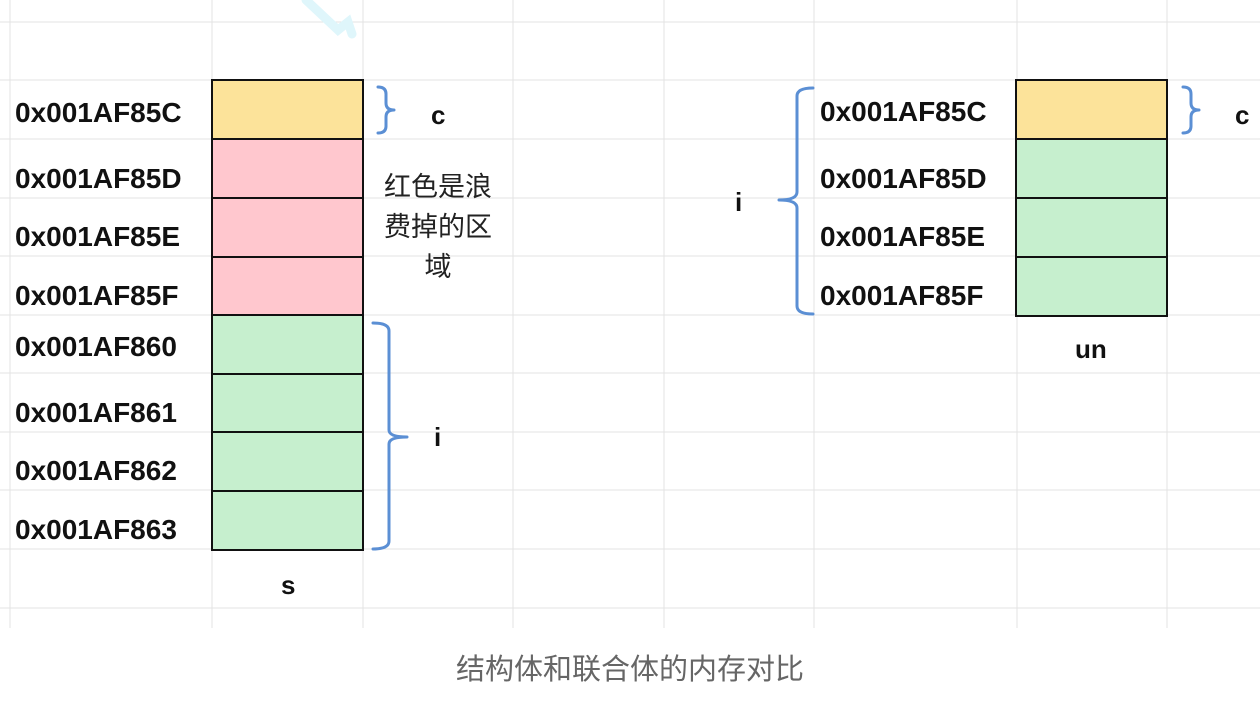  I want to click on figure-caption: 结构体和联合体的内存对比, so click(629, 669).